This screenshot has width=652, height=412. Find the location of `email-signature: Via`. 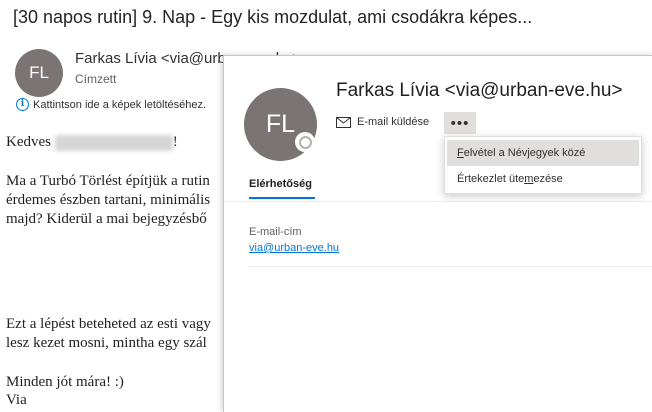

email-signature: Via is located at coordinates (16, 400).